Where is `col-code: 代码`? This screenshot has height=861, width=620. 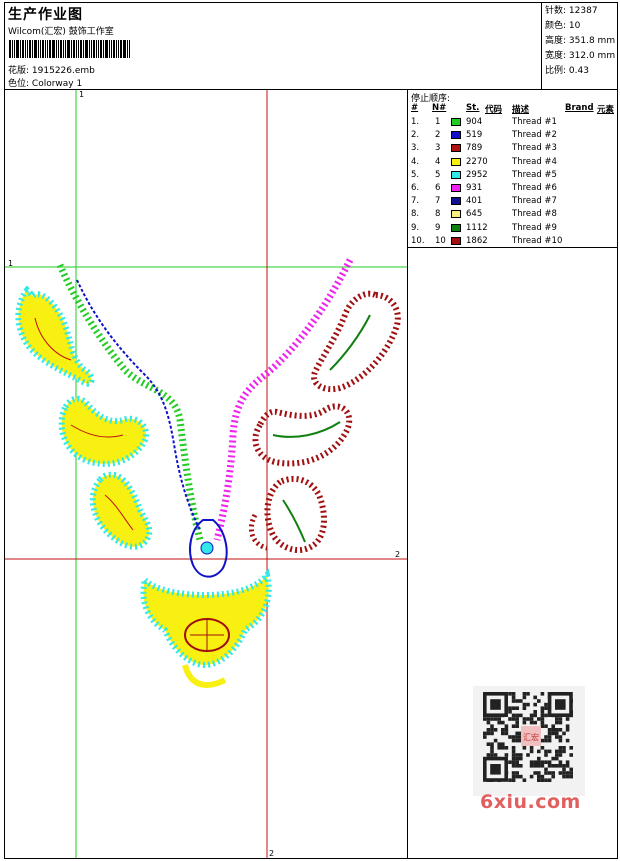 col-code: 代码 is located at coordinates (494, 110).